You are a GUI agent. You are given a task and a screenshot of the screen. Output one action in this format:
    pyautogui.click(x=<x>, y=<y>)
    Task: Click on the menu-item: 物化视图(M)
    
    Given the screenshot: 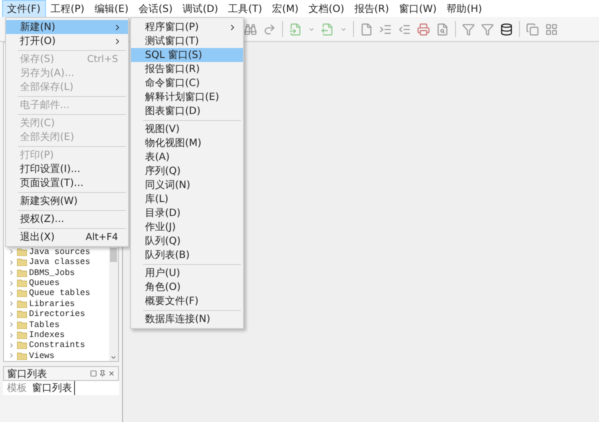 What is the action you would take?
    pyautogui.click(x=187, y=143)
    